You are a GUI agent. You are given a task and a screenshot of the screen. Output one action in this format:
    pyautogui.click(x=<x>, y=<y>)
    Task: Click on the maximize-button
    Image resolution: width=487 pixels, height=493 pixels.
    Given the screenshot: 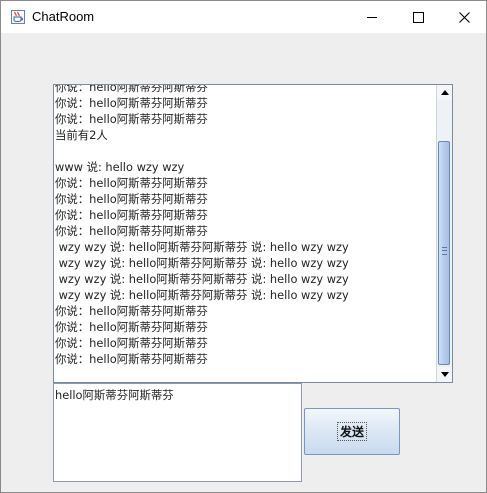 What is the action you would take?
    pyautogui.click(x=418, y=17)
    